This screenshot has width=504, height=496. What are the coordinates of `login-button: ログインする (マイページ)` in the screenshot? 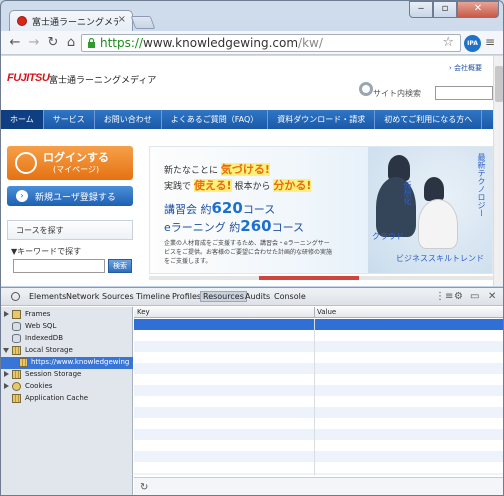 It's located at (70, 163).